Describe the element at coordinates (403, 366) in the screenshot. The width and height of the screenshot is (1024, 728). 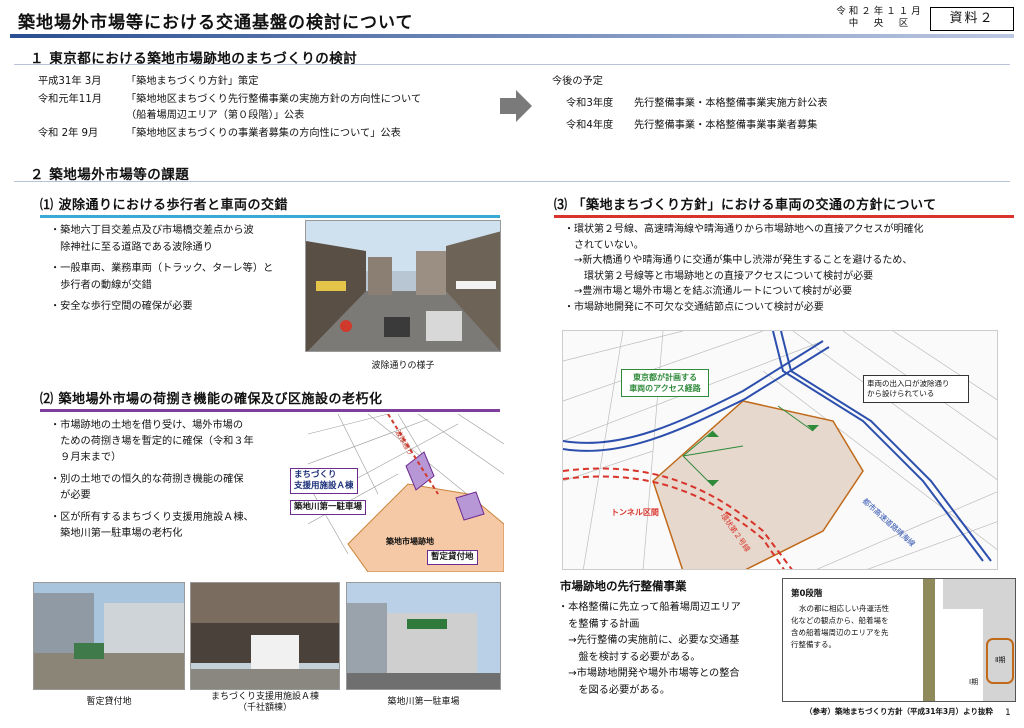
I see `street-photo-caption: 波除通りの様子` at that location.